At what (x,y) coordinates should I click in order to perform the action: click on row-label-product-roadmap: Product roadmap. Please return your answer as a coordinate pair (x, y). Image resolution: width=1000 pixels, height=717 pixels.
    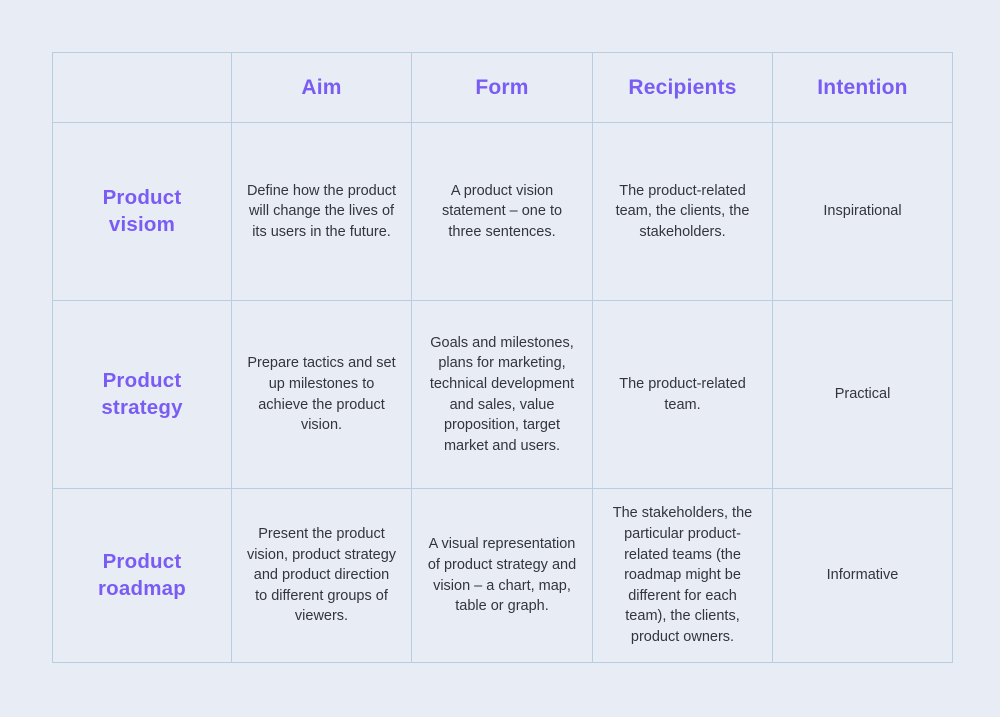
    Looking at the image, I should click on (142, 575).